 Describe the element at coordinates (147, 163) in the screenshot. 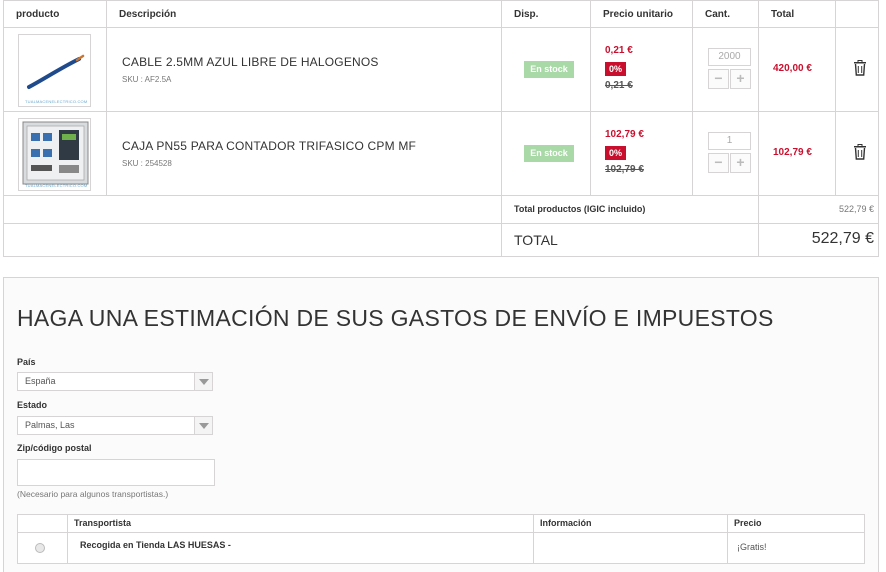

I see `product-sku: SKU : 254528` at that location.